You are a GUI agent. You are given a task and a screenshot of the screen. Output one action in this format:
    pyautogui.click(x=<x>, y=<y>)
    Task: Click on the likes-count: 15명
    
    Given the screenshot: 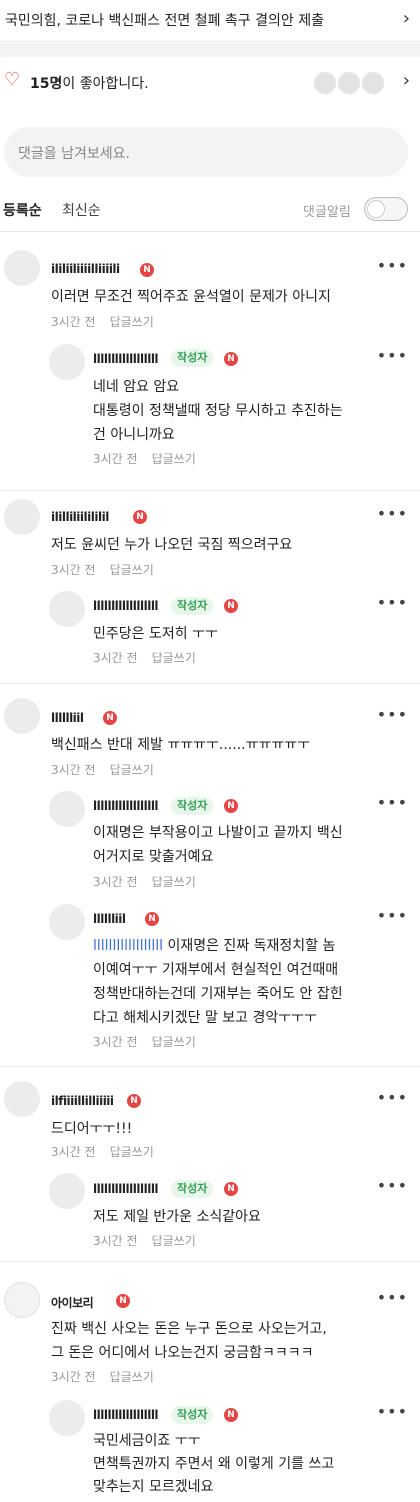 What is the action you would take?
    pyautogui.click(x=46, y=84)
    